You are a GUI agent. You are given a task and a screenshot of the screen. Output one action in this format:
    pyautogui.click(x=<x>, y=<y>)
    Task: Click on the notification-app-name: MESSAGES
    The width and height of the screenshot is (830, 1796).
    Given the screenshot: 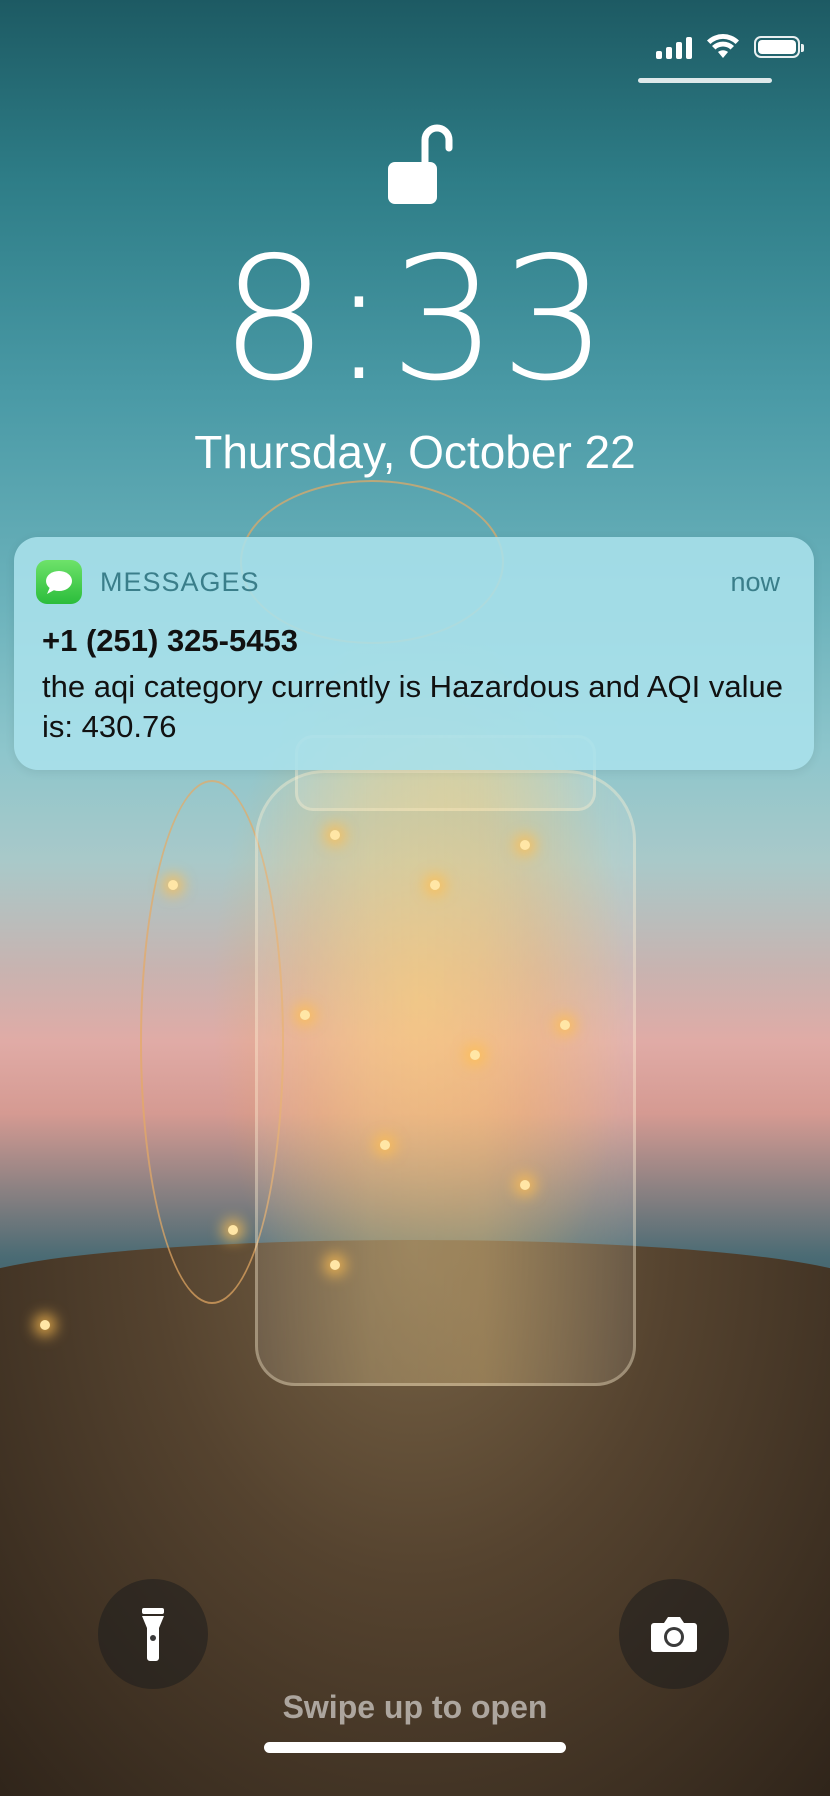 What is the action you would take?
    pyautogui.click(x=180, y=581)
    